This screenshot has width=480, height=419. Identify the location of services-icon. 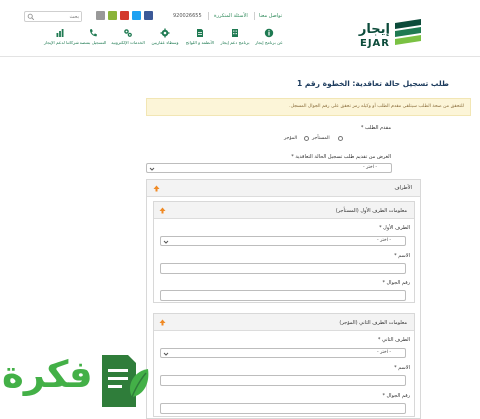
(128, 33).